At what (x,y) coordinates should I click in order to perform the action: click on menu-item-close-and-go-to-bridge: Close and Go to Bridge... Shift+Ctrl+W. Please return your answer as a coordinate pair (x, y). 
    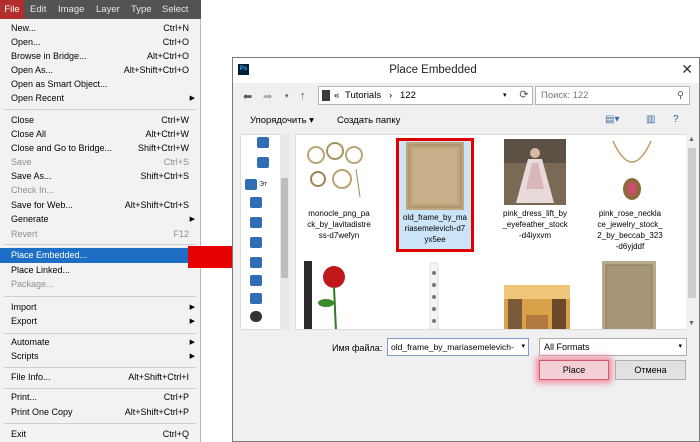
    Looking at the image, I should click on (100, 148).